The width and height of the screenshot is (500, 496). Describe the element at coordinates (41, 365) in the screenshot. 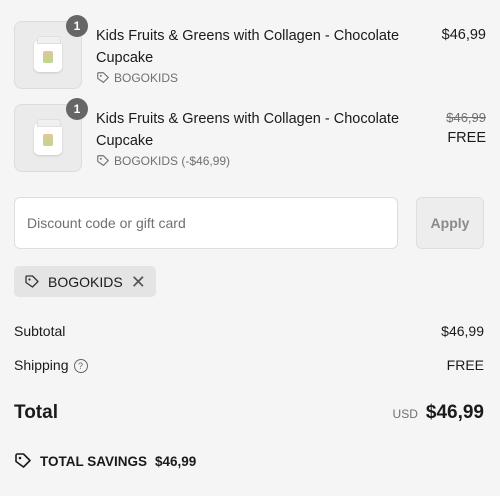

I see `shipping-label: Shipping` at that location.